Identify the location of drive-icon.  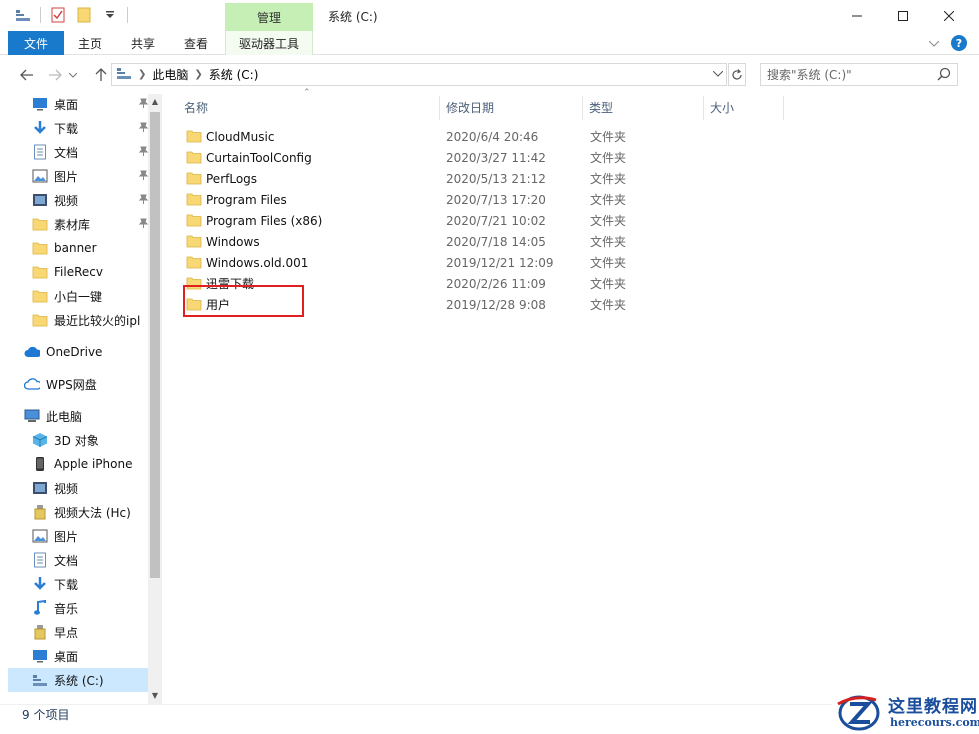
(23, 15).